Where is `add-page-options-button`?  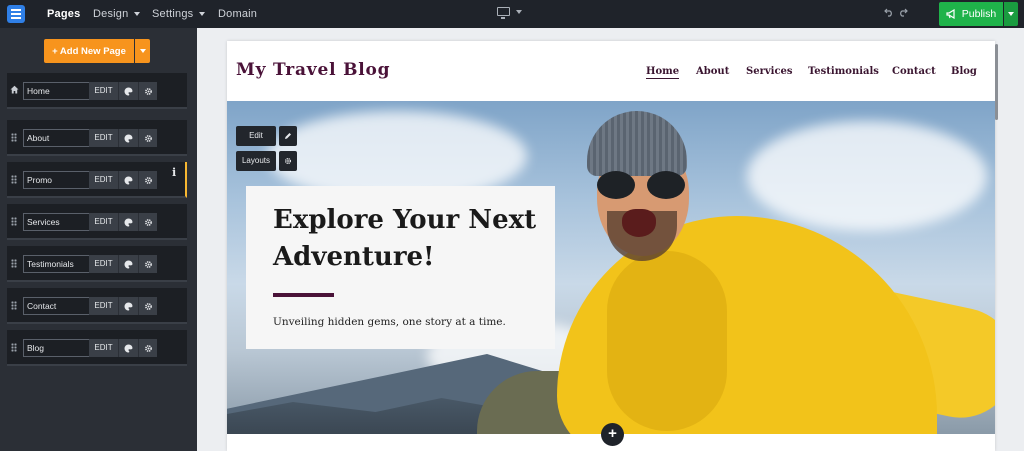
add-page-options-button is located at coordinates (142, 51).